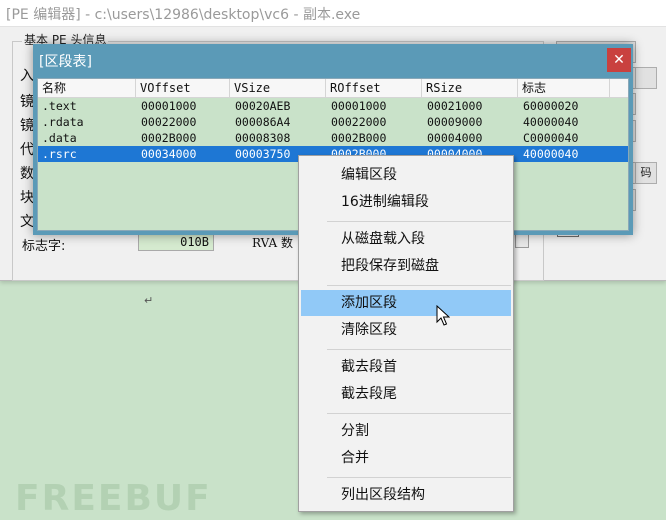  Describe the element at coordinates (359, 122) in the screenshot. I see `cell-roffset: 00022000` at that location.